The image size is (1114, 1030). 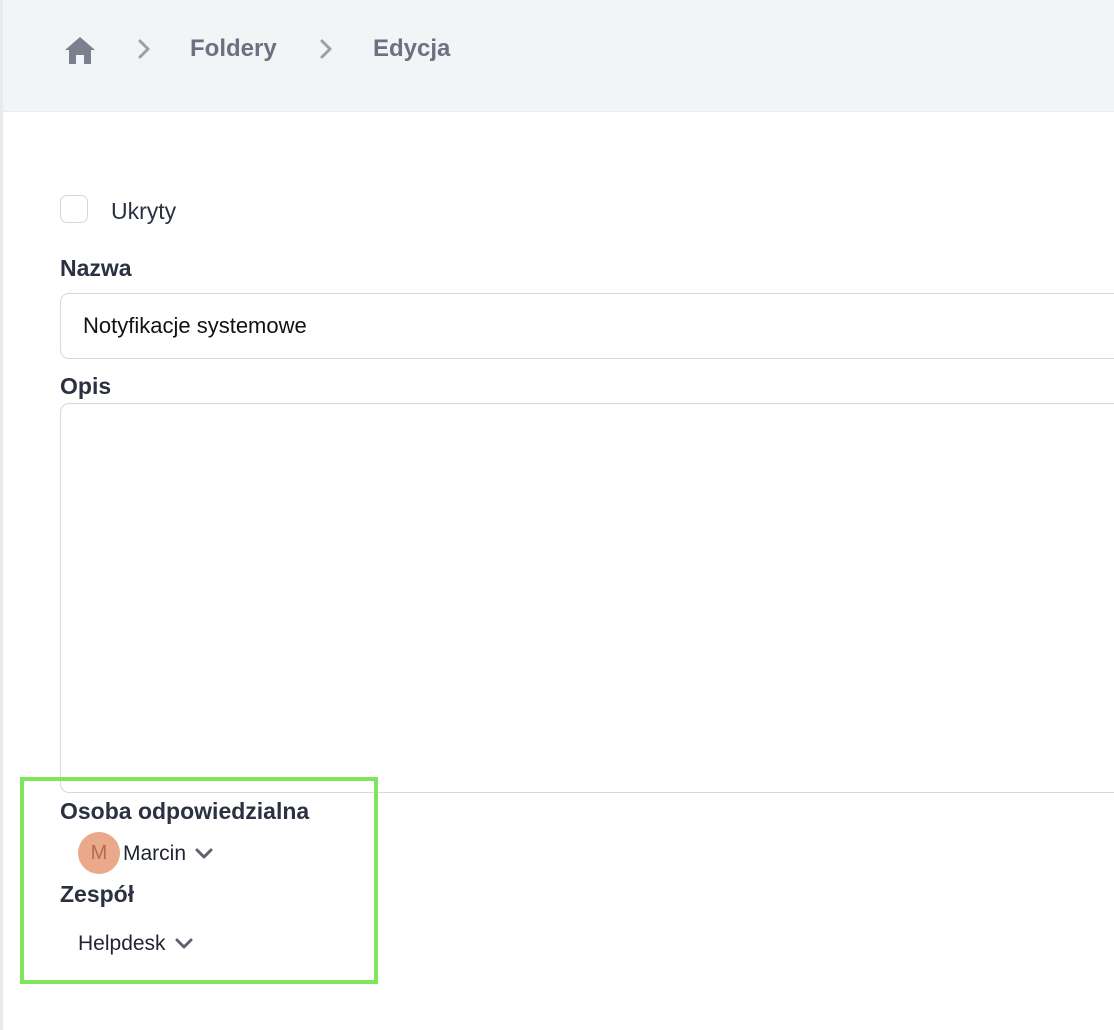 What do you see at coordinates (97, 894) in the screenshot?
I see `team-field-label: Zespół` at bounding box center [97, 894].